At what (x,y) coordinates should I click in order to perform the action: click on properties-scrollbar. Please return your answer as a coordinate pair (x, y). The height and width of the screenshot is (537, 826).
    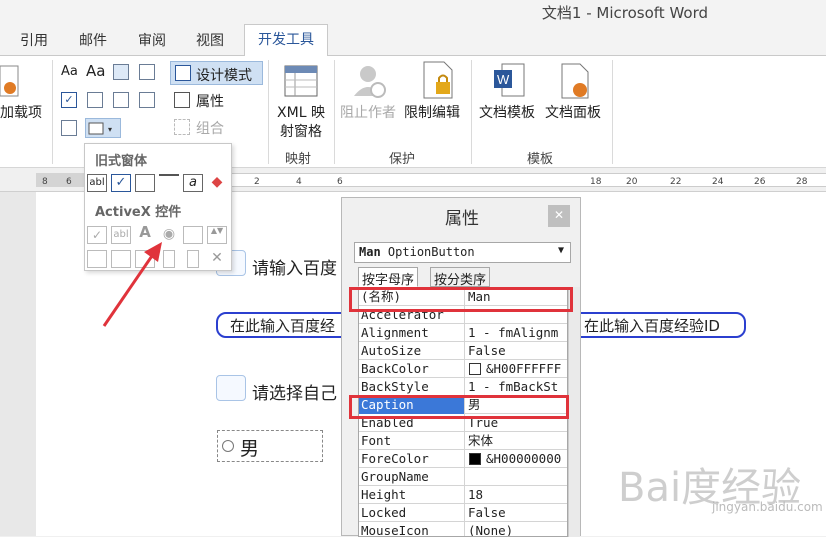
    Looking at the image, I should click on (574, 412).